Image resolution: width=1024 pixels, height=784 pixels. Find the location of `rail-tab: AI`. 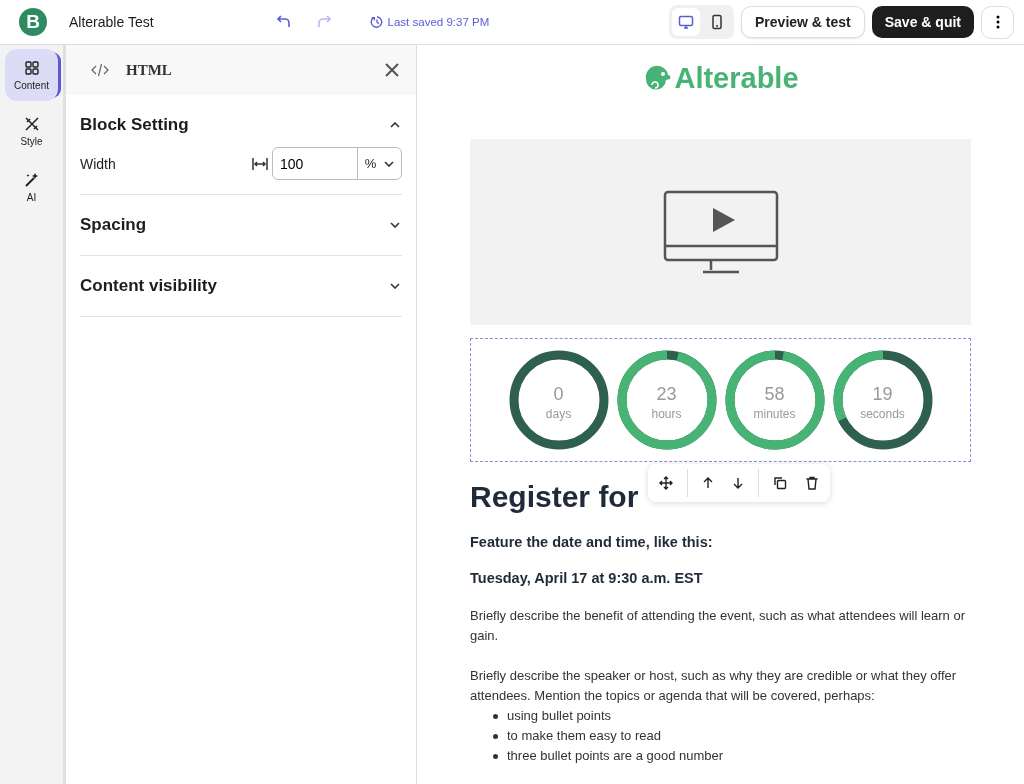

rail-tab: AI is located at coordinates (31, 187).